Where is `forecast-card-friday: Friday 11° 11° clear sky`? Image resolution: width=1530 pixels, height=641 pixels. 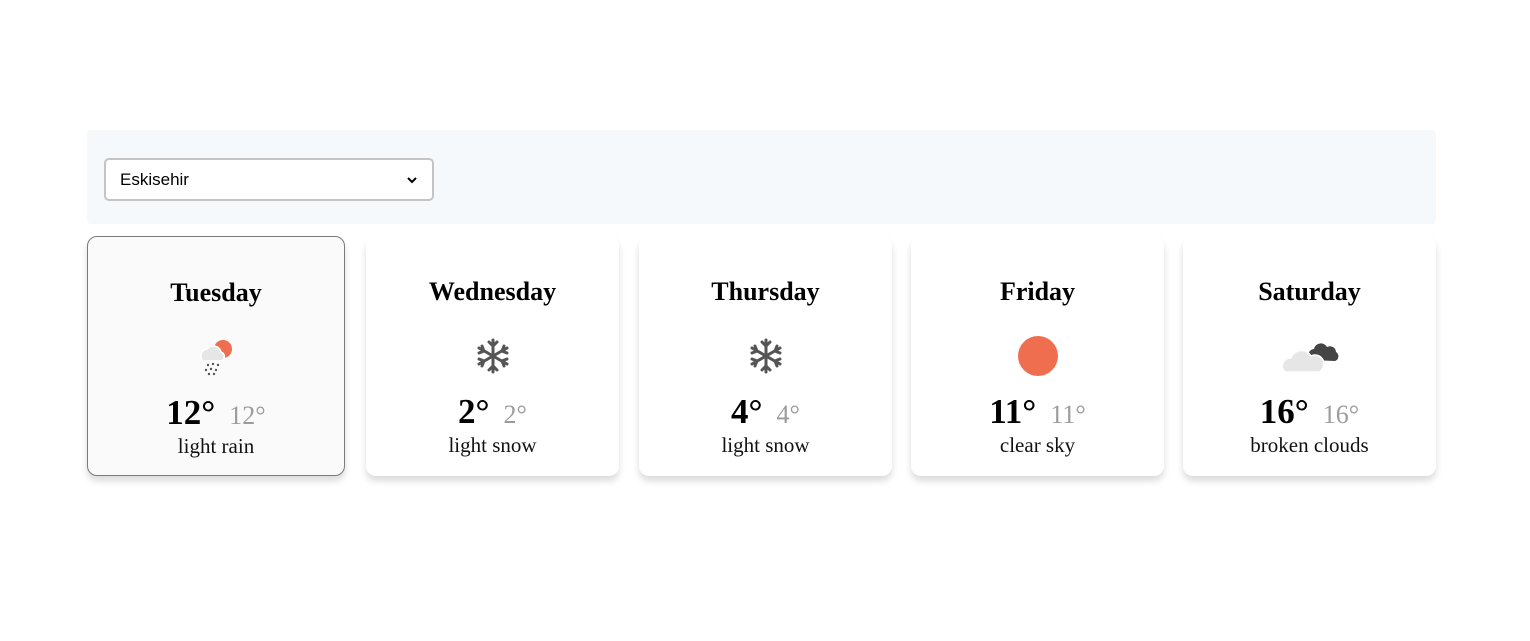 forecast-card-friday: Friday 11° 11° clear sky is located at coordinates (1037, 356).